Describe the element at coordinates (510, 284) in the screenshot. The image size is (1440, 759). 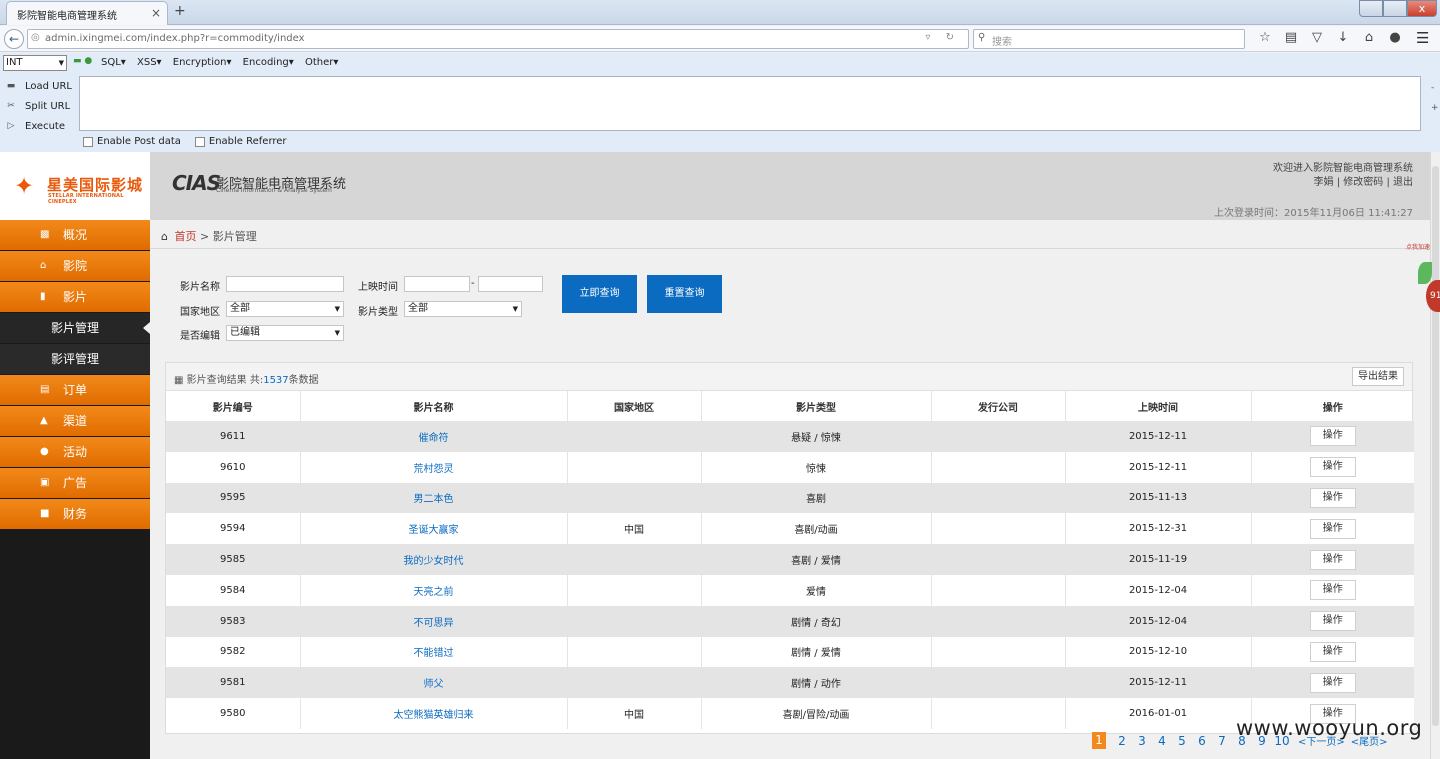
I see `release-end-input` at that location.